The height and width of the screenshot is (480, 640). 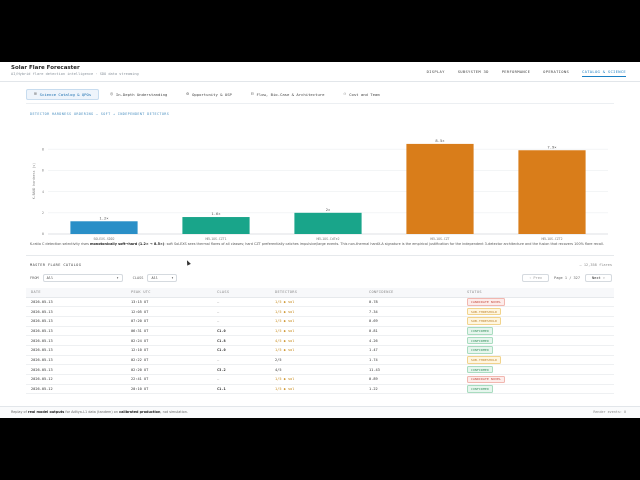 I want to click on page-indicator: Page 1 / 327, so click(x=567, y=278).